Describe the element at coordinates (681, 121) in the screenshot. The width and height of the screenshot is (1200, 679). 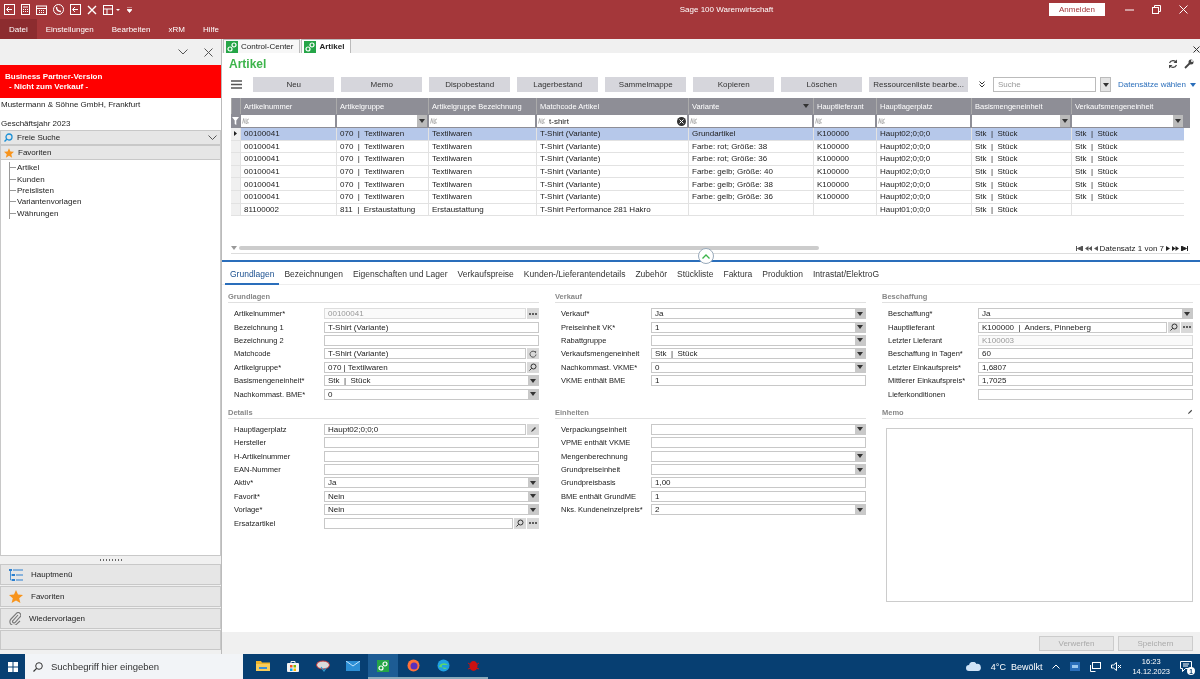
I see `clear-icon` at that location.